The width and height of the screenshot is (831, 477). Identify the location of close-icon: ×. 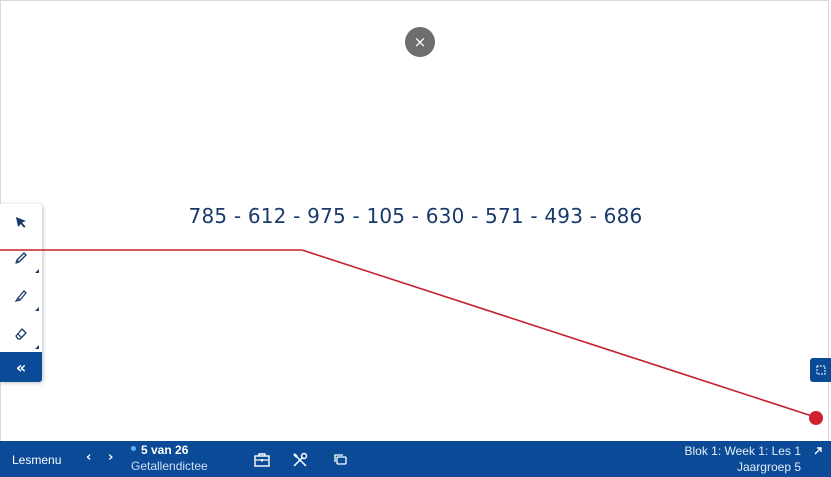
(420, 42).